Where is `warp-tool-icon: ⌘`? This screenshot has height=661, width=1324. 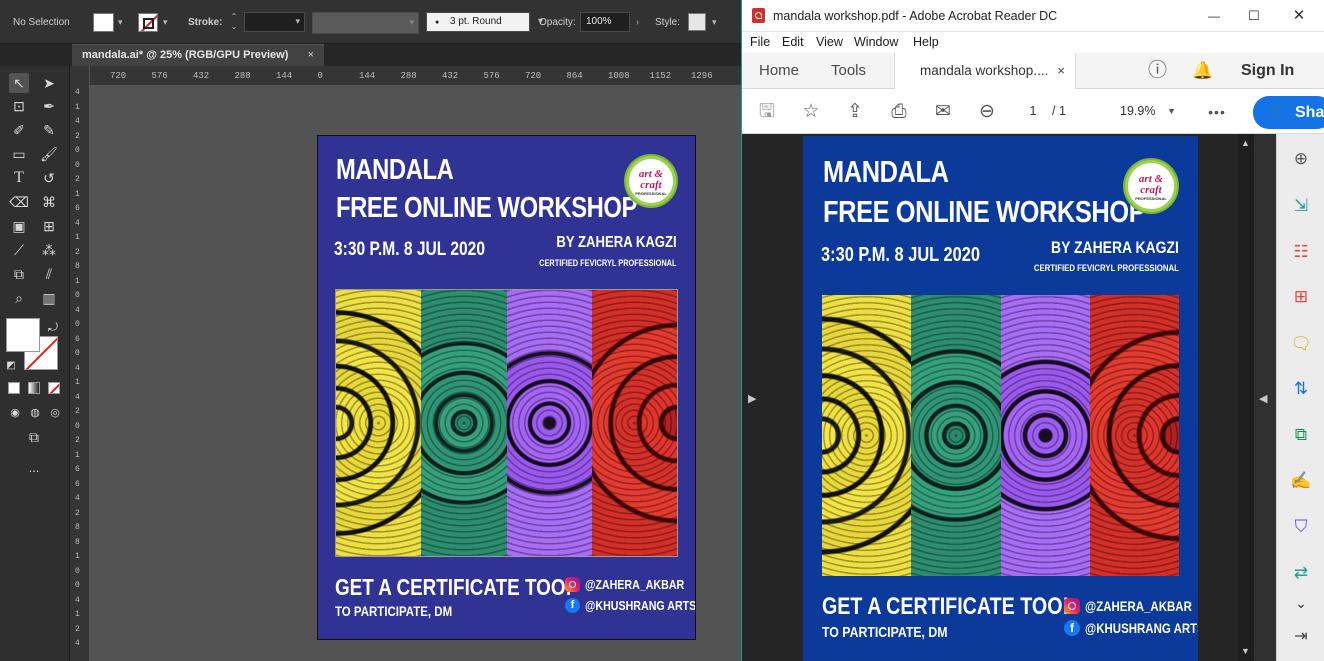
warp-tool-icon: ⌘ is located at coordinates (49, 202).